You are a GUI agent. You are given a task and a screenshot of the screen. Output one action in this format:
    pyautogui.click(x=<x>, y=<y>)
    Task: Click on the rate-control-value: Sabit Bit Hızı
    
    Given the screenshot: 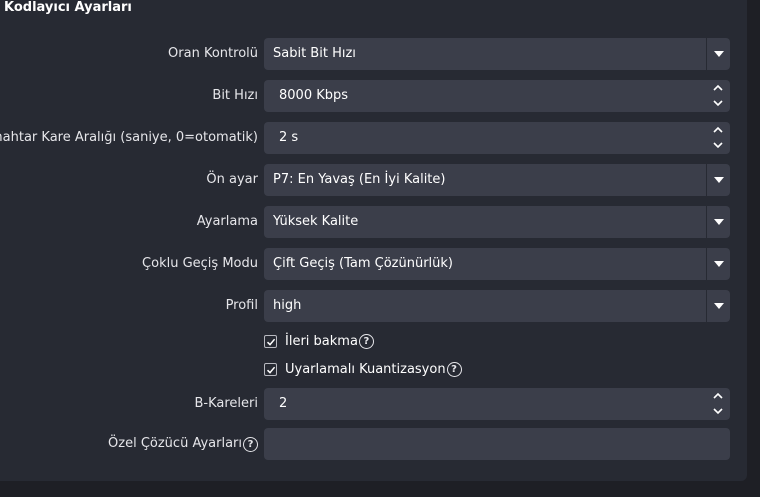 What is the action you would take?
    pyautogui.click(x=314, y=53)
    